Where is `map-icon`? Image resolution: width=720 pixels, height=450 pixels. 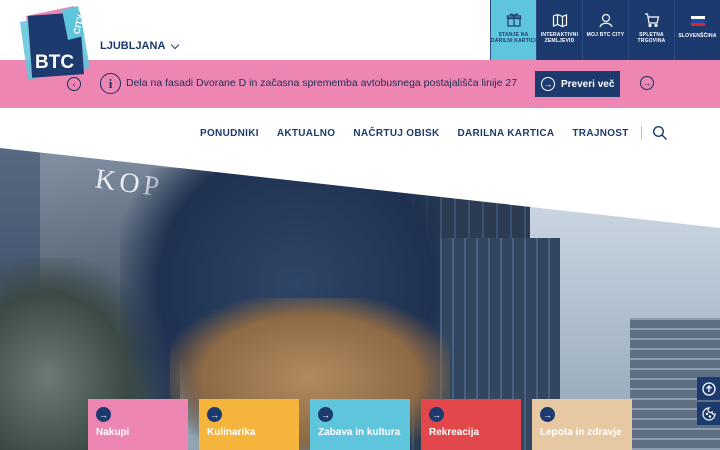 map-icon is located at coordinates (559, 20).